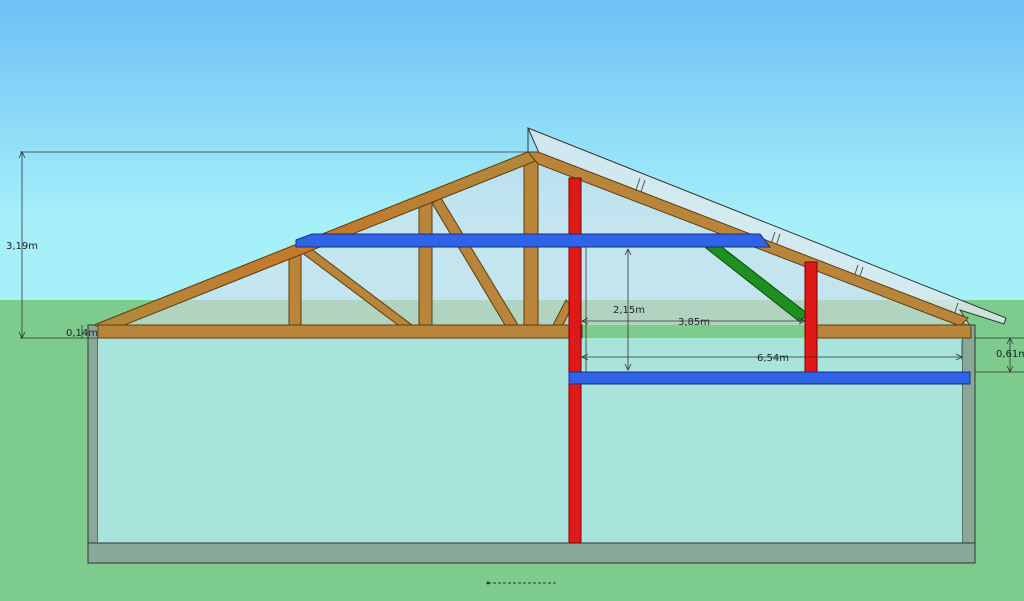 Image resolution: width=1024 pixels, height=601 pixels. Describe the element at coordinates (694, 322) in the screenshot. I see `dim-label-span-short: 3,85m` at that location.